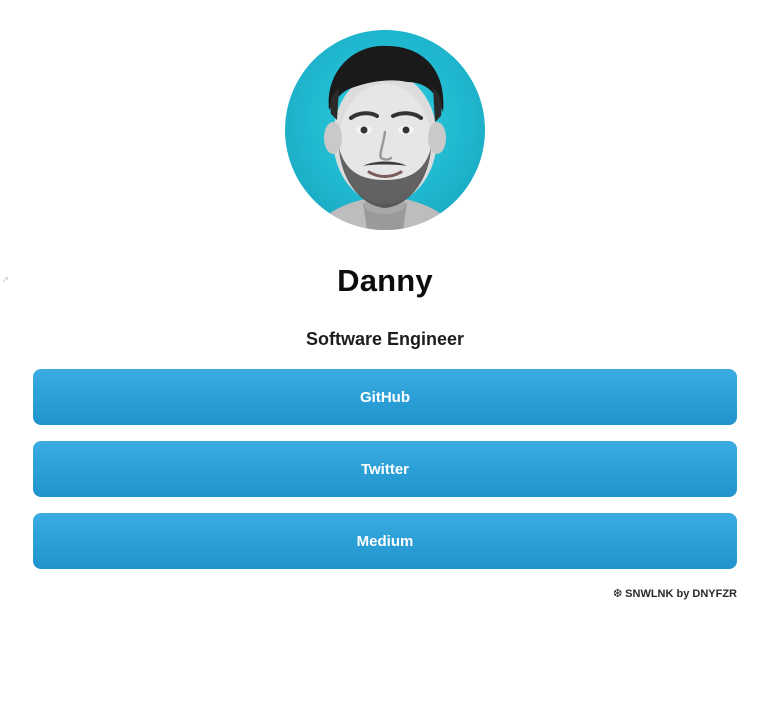 The height and width of the screenshot is (708, 770). I want to click on twitter-link-button: Twitter, so click(385, 469).